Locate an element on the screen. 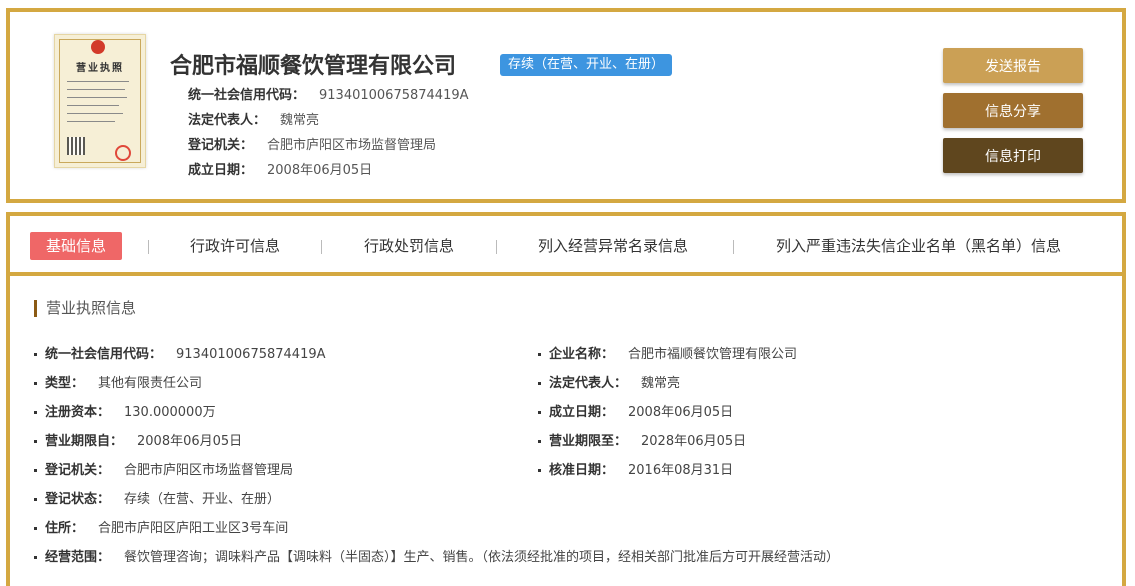 The width and height of the screenshot is (1135, 586). field-authority: 登记机关： 合肥市庐阳区市场监督管理局 is located at coordinates (163, 468).